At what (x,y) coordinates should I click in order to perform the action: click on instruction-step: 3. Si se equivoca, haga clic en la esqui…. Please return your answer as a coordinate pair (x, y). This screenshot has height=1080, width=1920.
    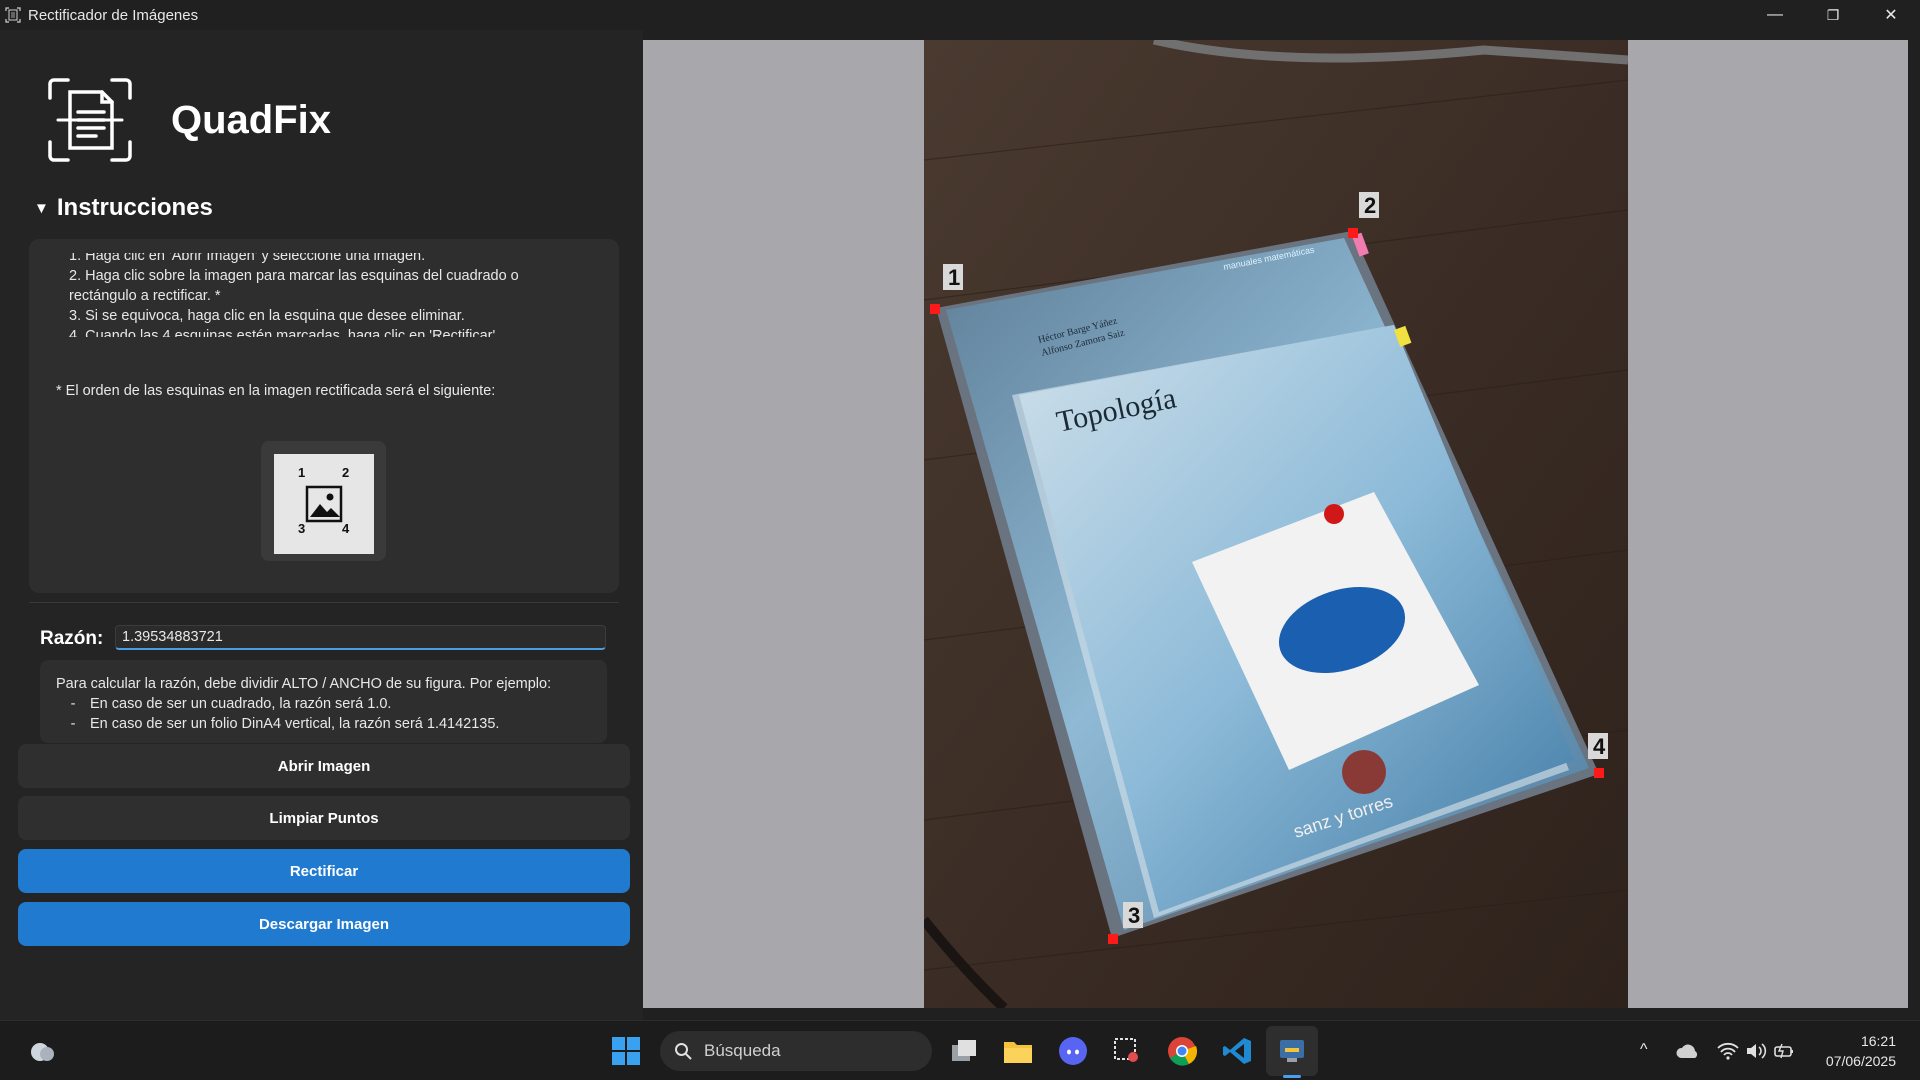
    Looking at the image, I should click on (267, 316).